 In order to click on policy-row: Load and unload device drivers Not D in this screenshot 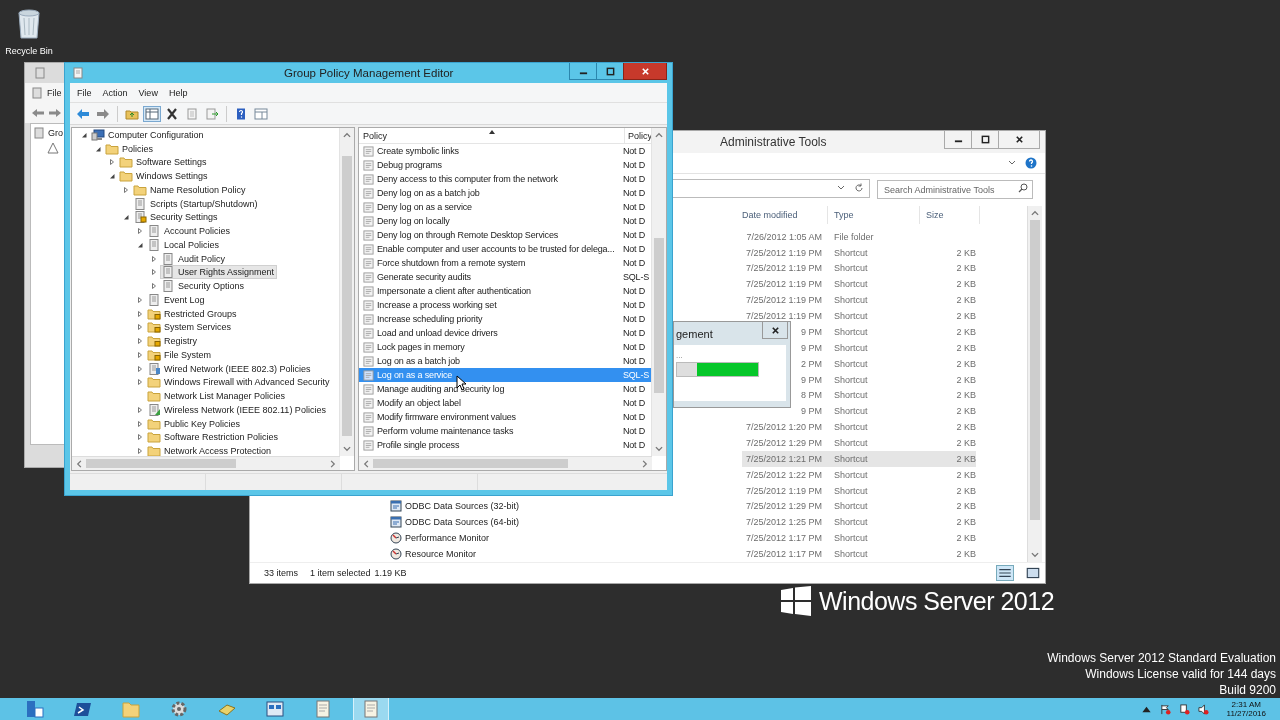, I will do `click(505, 333)`.